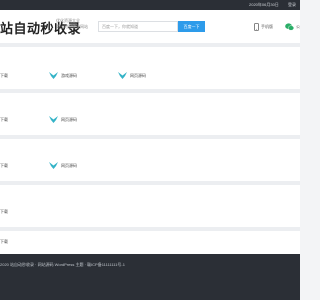 The height and width of the screenshot is (300, 320). Describe the element at coordinates (150, 5) in the screenshot. I see `top-bar: 2020年06月30日 登录` at that location.